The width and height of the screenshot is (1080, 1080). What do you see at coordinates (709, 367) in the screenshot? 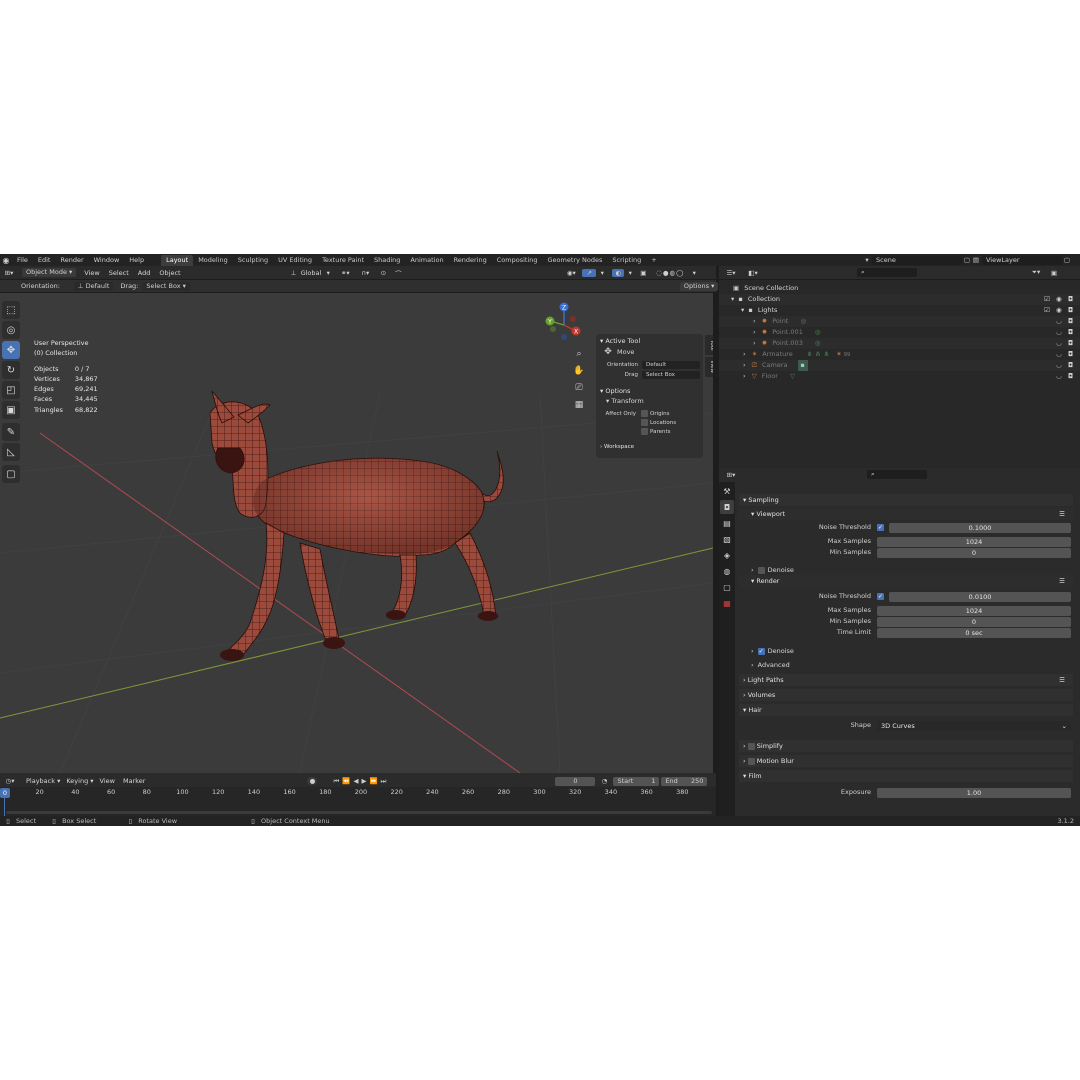
I see `sidebar-tab-view: View` at bounding box center [709, 367].